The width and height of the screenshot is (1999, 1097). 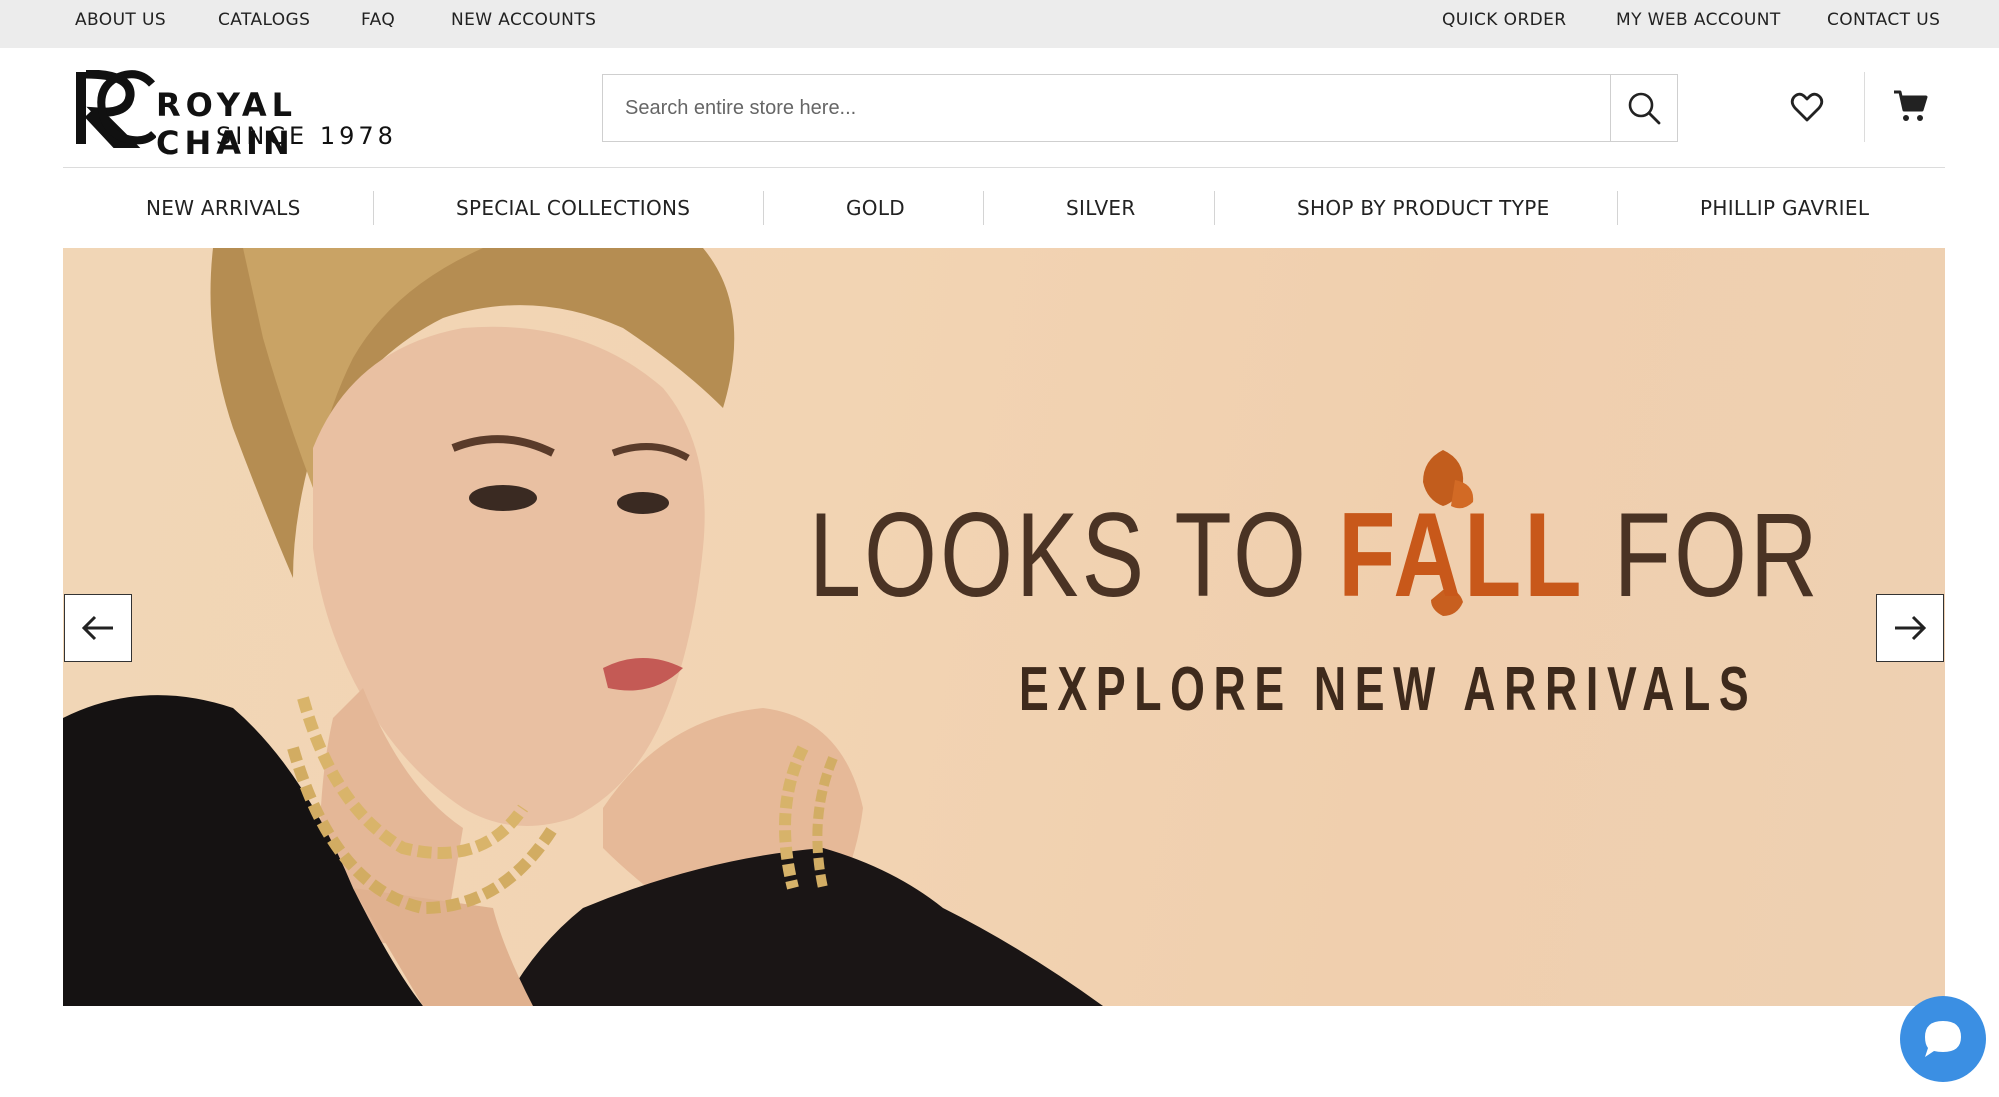 What do you see at coordinates (1504, 20) in the screenshot?
I see `top-link-quick-order: QUICK ORDER` at bounding box center [1504, 20].